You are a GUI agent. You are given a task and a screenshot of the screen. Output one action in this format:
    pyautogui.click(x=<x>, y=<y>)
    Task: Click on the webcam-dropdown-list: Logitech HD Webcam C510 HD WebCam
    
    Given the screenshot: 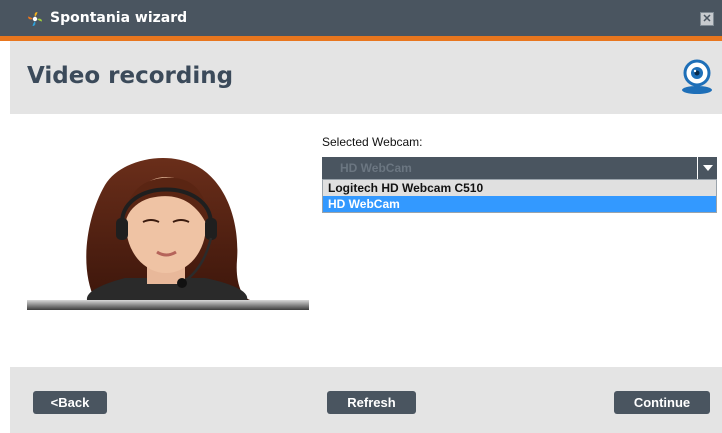 What is the action you would take?
    pyautogui.click(x=519, y=196)
    